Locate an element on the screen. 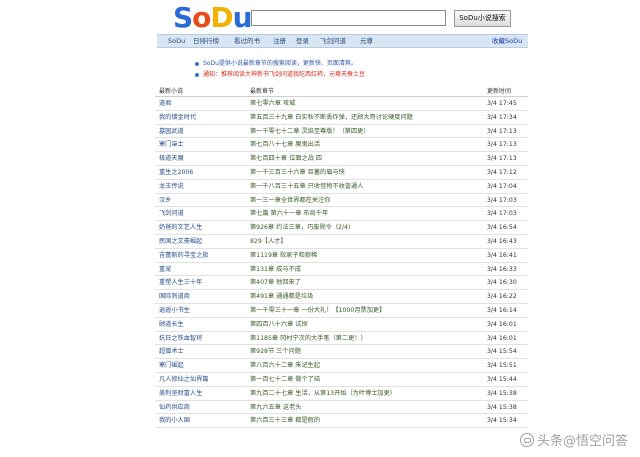 This screenshot has height=457, width=640. chapter-link: 第九六五章 这老头 is located at coordinates (275, 408).